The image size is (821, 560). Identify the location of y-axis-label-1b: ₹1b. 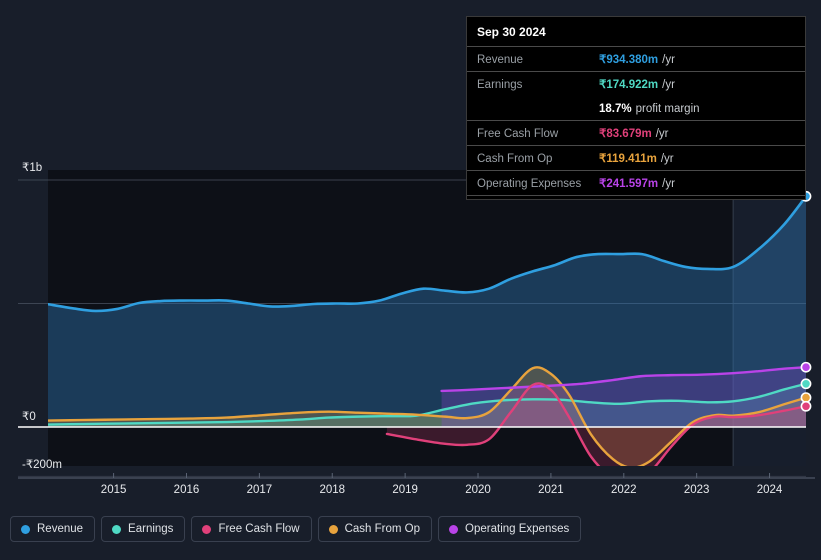
(32, 168).